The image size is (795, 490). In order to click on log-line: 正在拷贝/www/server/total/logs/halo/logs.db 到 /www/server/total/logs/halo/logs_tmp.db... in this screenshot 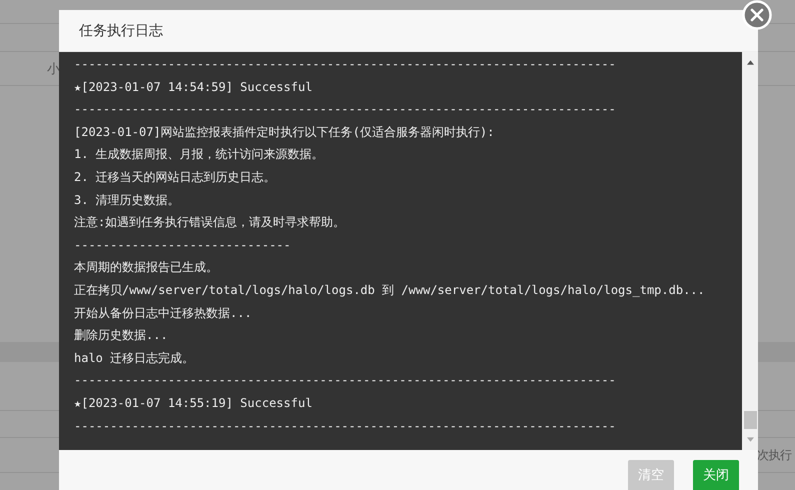, I will do `click(389, 290)`.